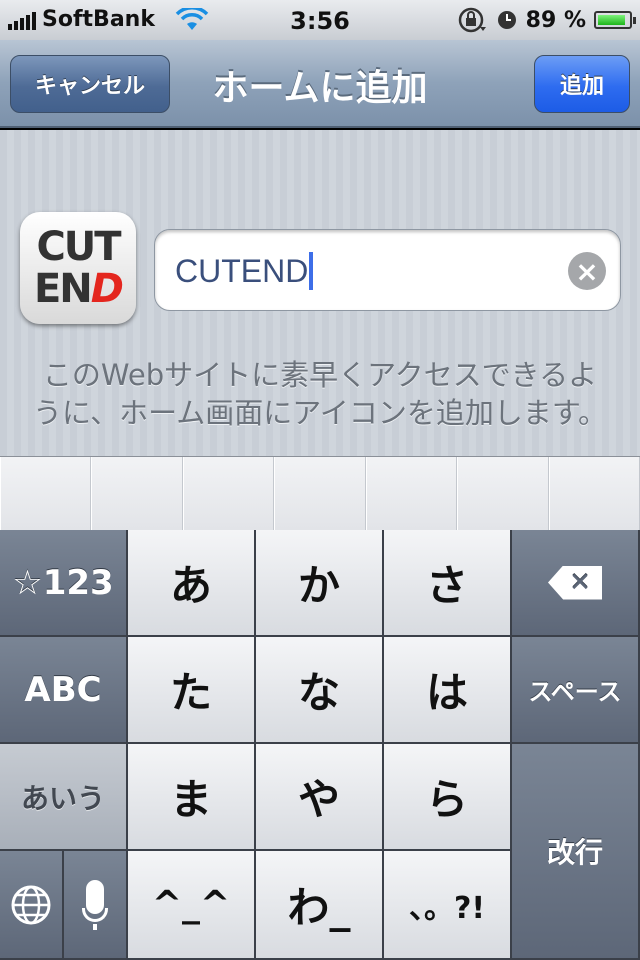 Image resolution: width=640 pixels, height=960 pixels. I want to click on key-ka: か, so click(320, 583).